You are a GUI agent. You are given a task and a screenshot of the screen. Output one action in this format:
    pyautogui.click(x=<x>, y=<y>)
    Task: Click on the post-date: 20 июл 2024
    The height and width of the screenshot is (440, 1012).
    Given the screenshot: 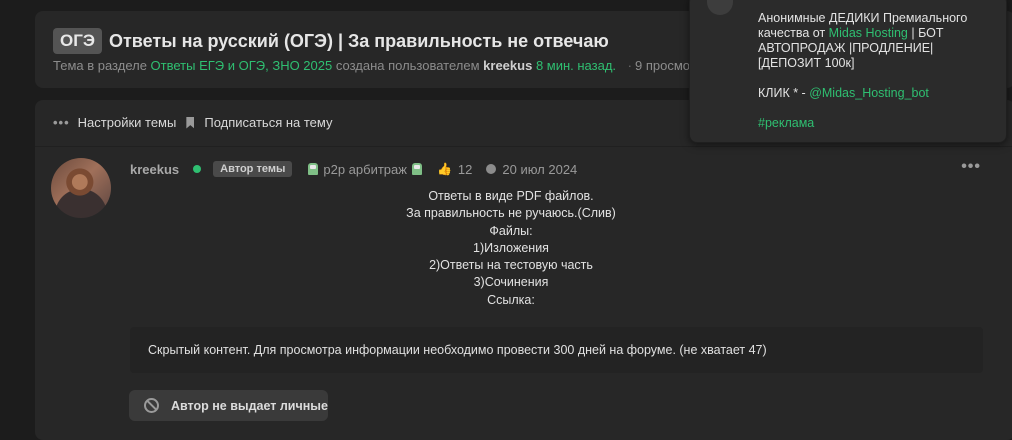 What is the action you would take?
    pyautogui.click(x=539, y=169)
    